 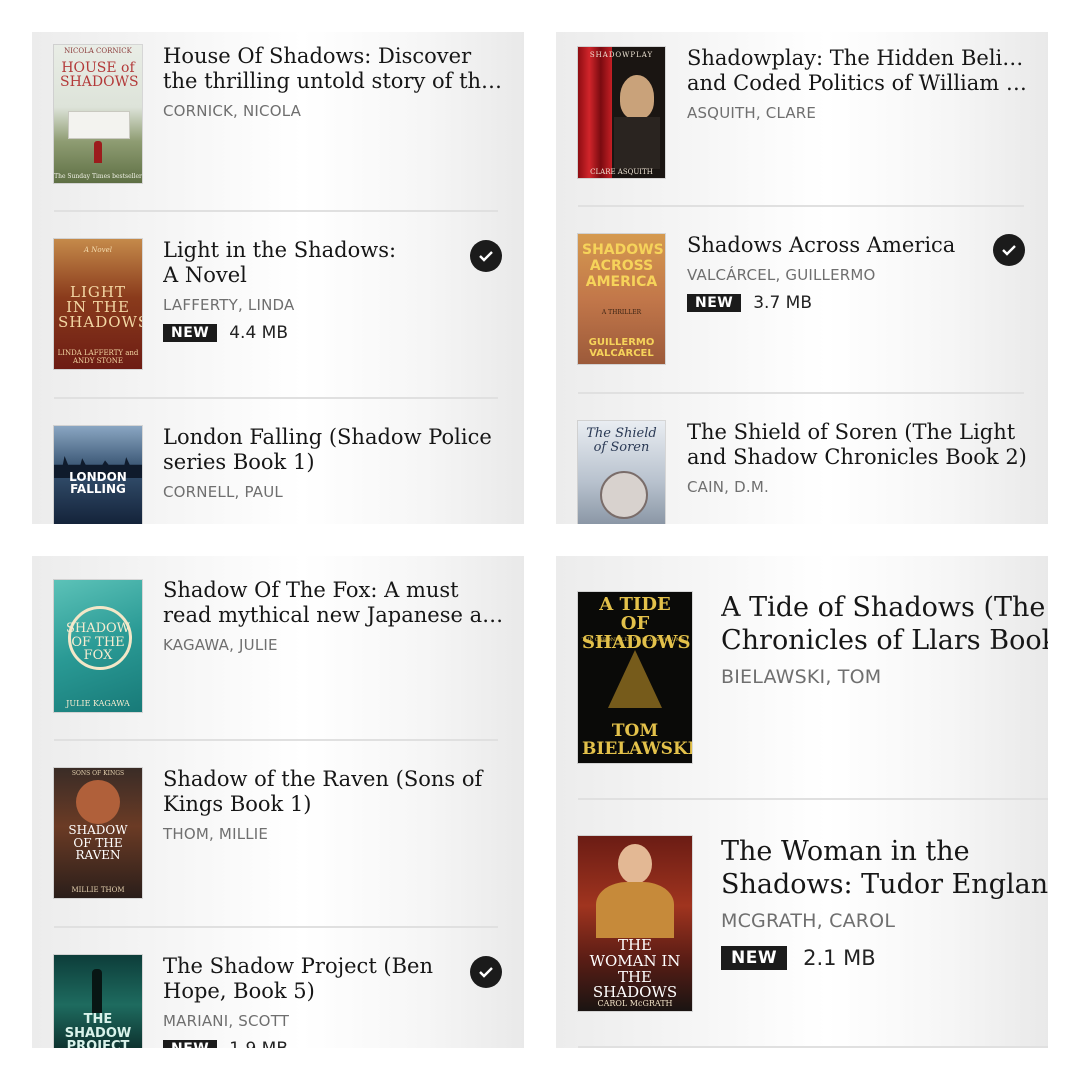 I want to click on book-author: THOM, MILLIE, so click(x=216, y=834).